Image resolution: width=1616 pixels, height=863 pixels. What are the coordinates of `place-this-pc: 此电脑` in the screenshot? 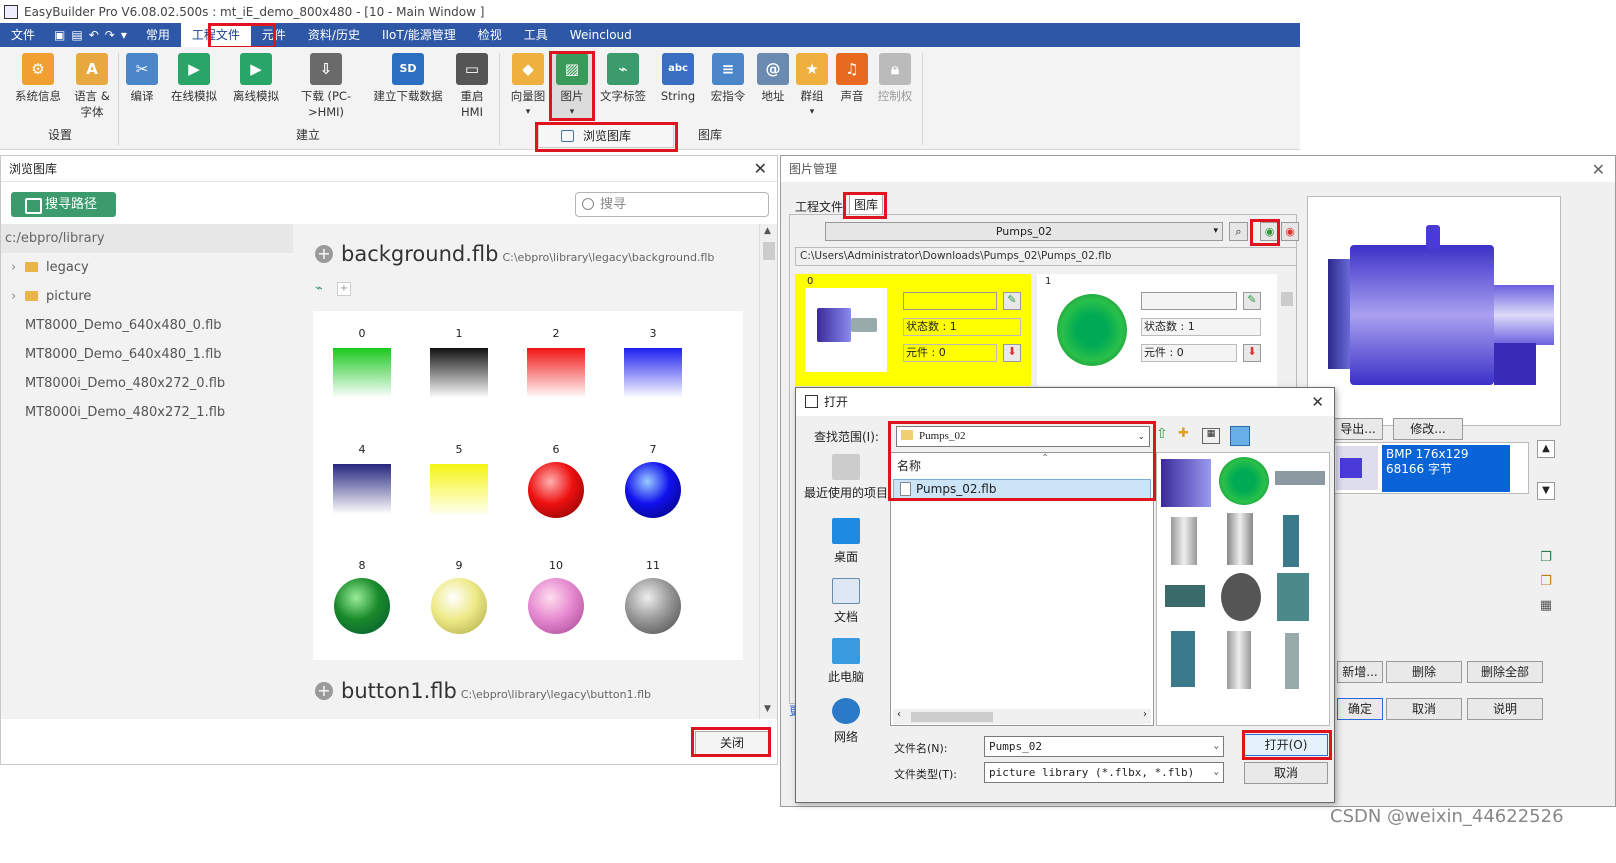 It's located at (846, 661).